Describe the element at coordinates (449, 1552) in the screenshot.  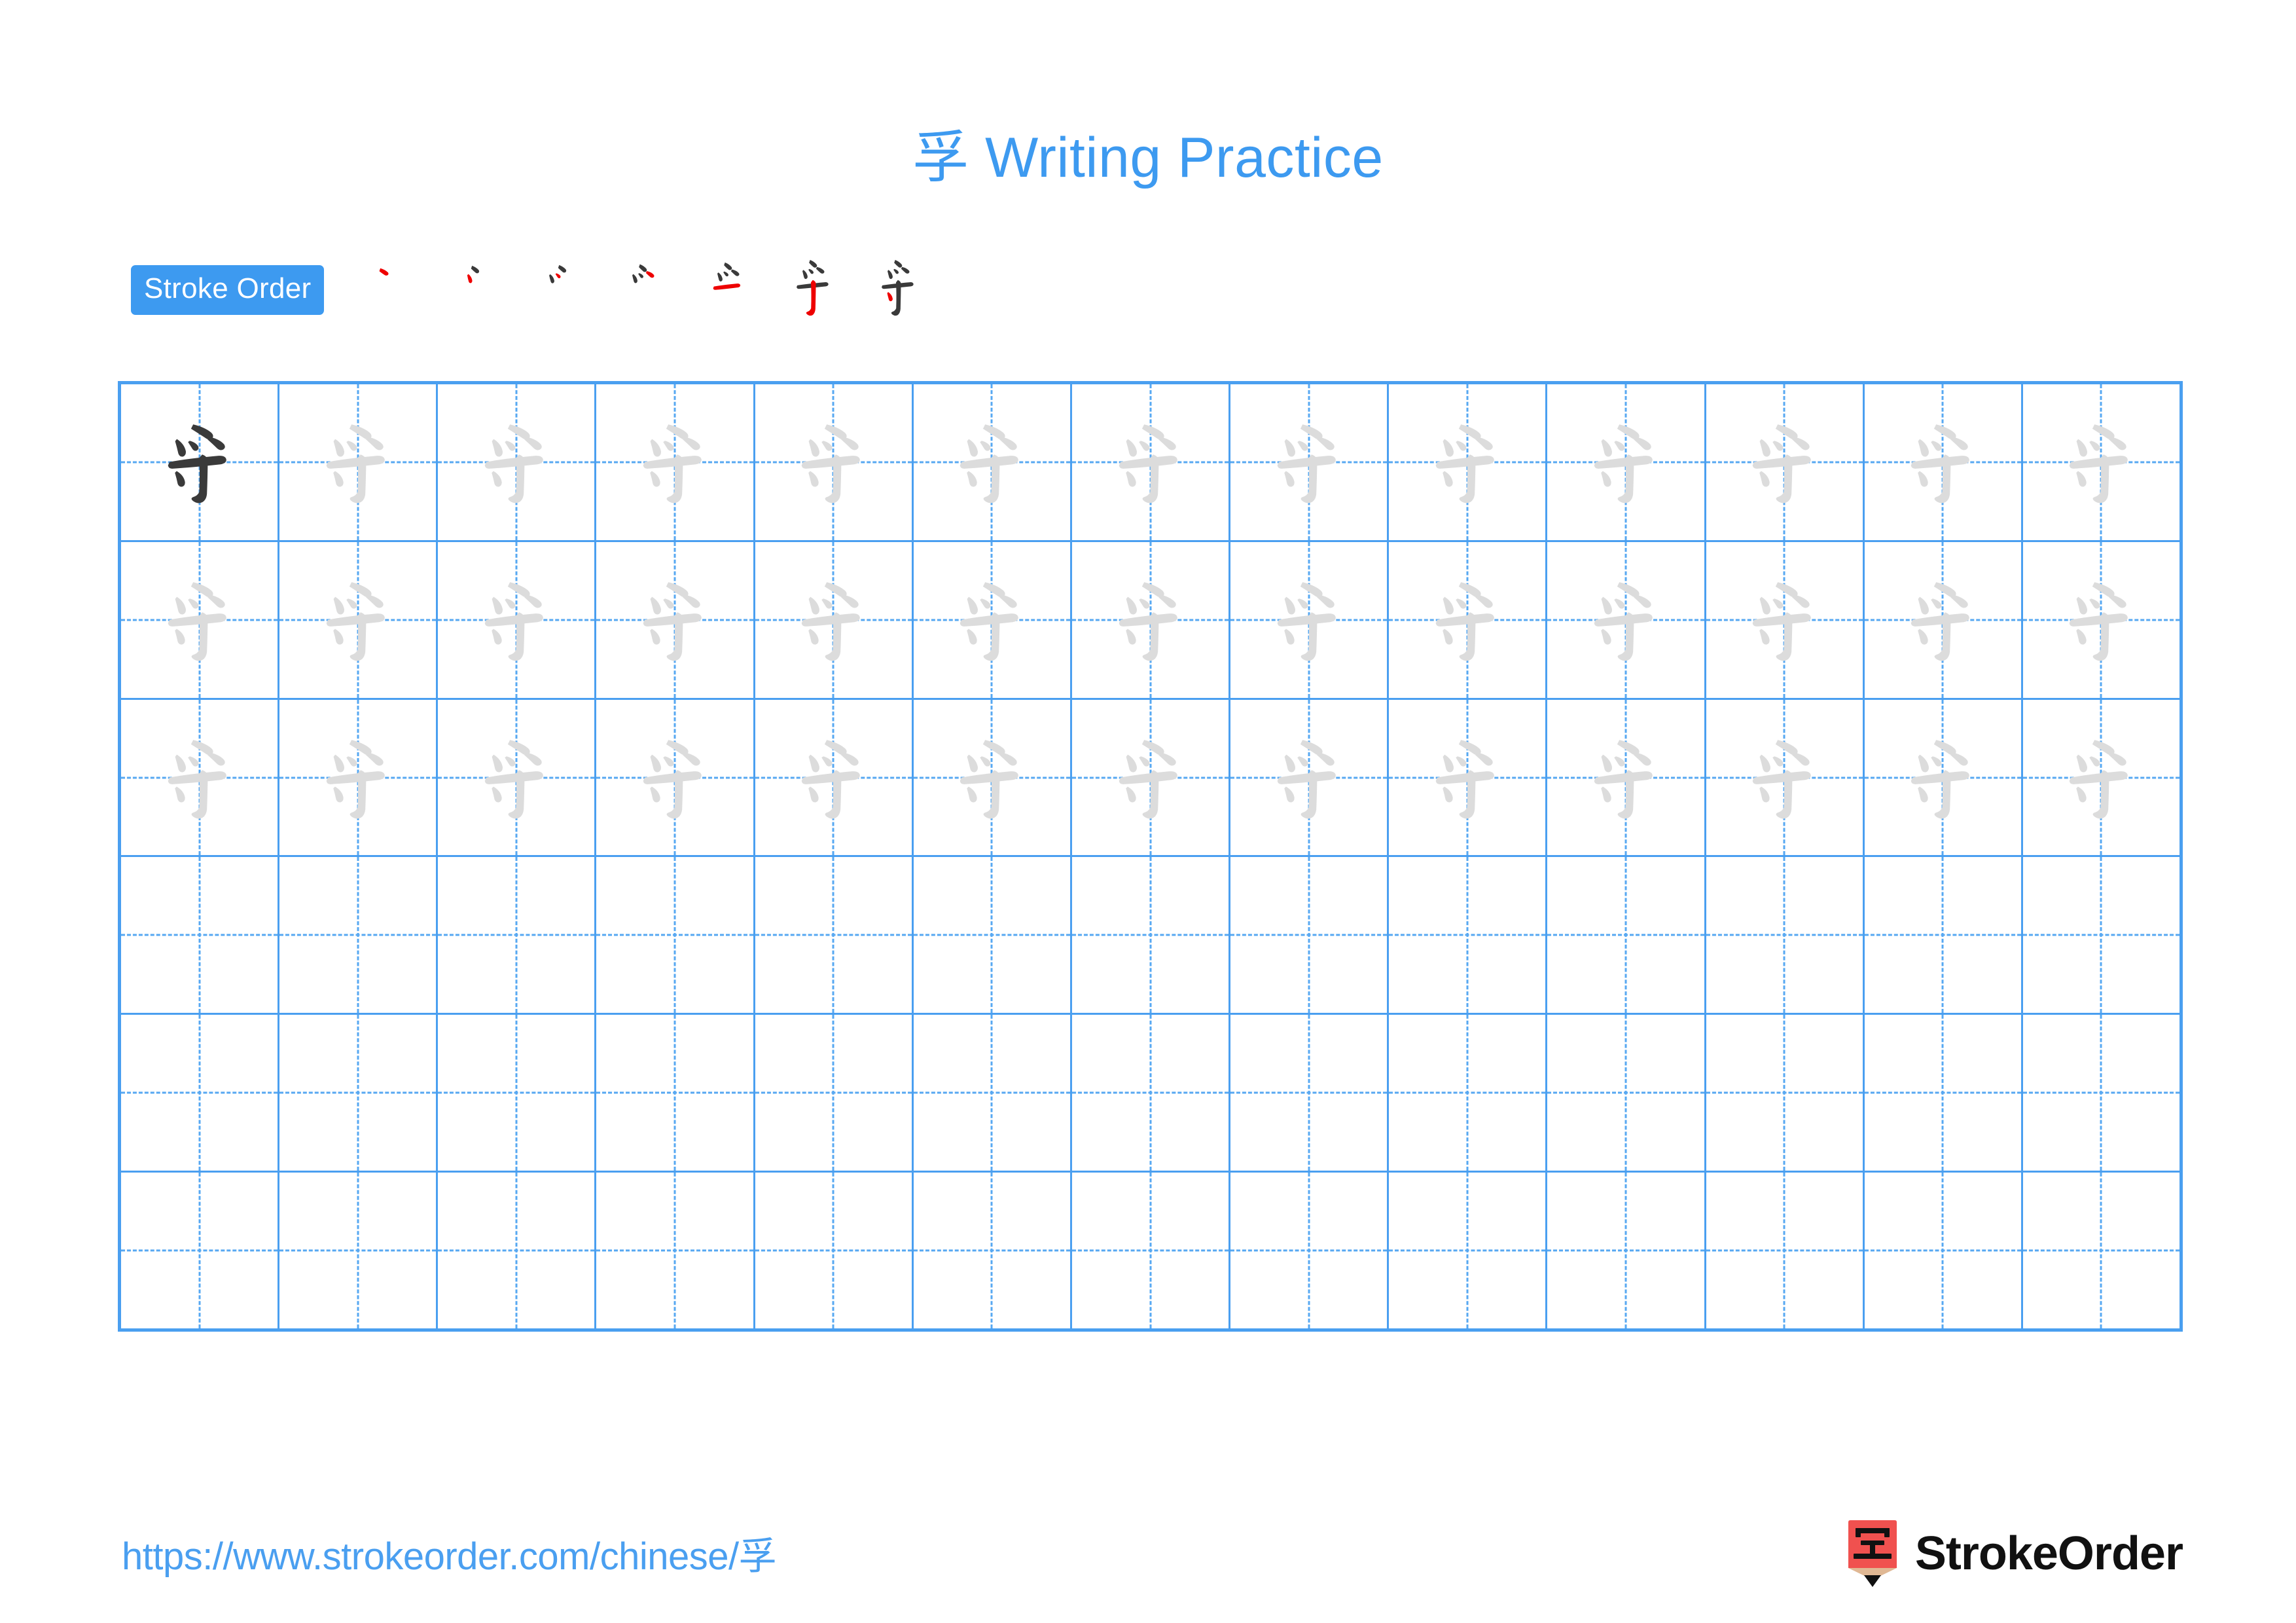
I see `footer-url: https://www.strokeorder.com/chinese/孚` at that location.